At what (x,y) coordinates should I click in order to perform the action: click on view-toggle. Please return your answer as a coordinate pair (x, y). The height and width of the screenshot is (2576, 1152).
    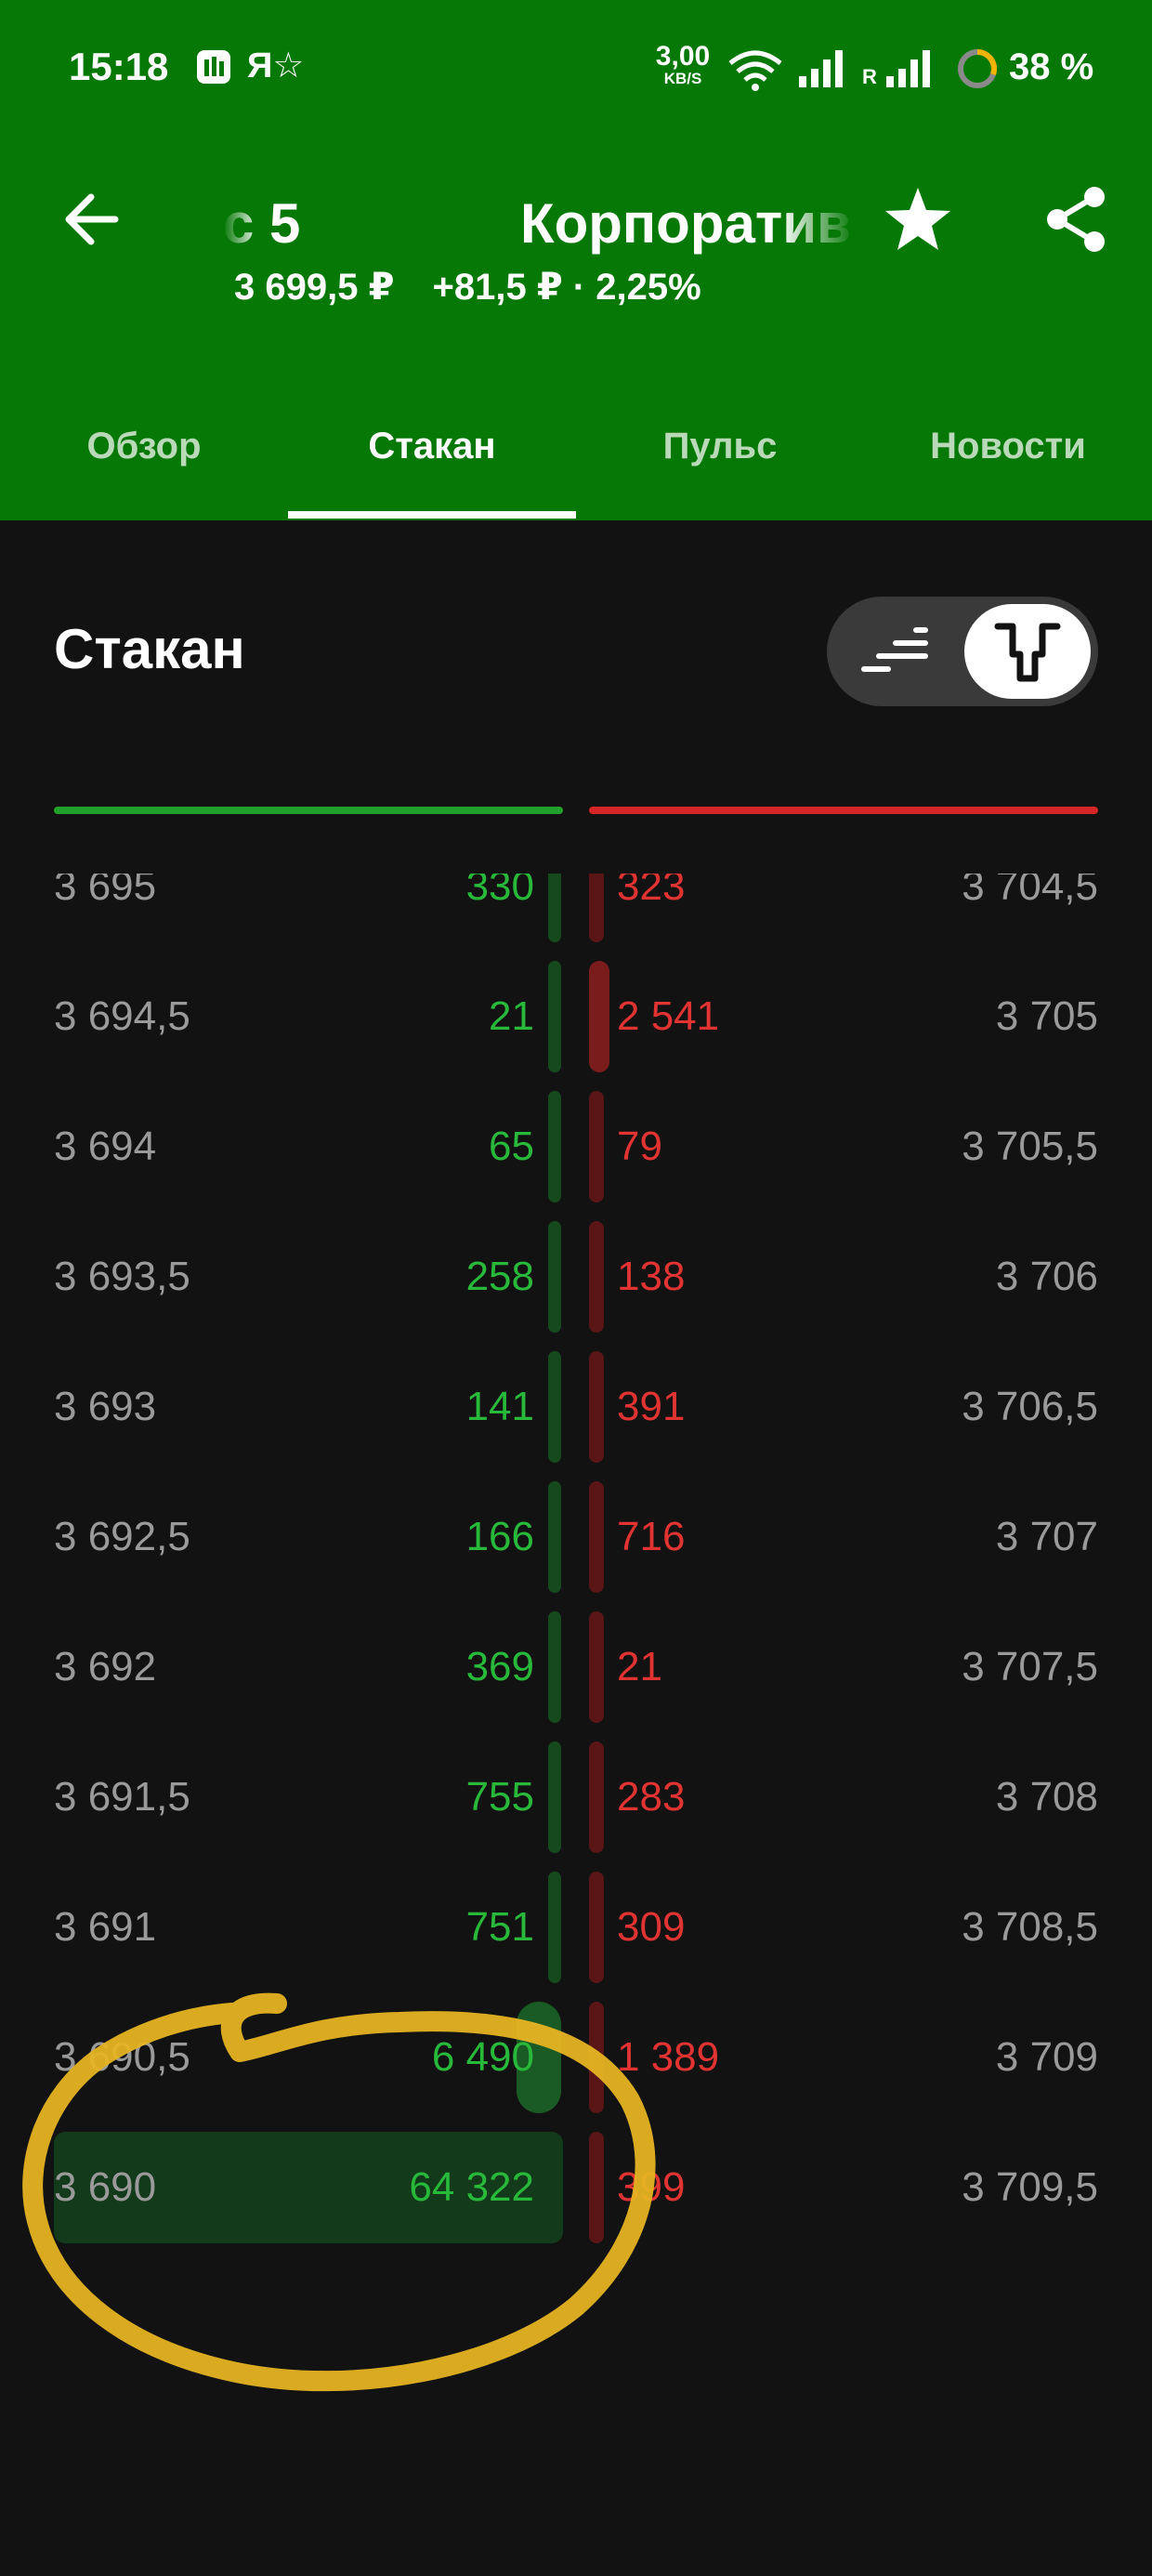
    Looking at the image, I should click on (962, 651).